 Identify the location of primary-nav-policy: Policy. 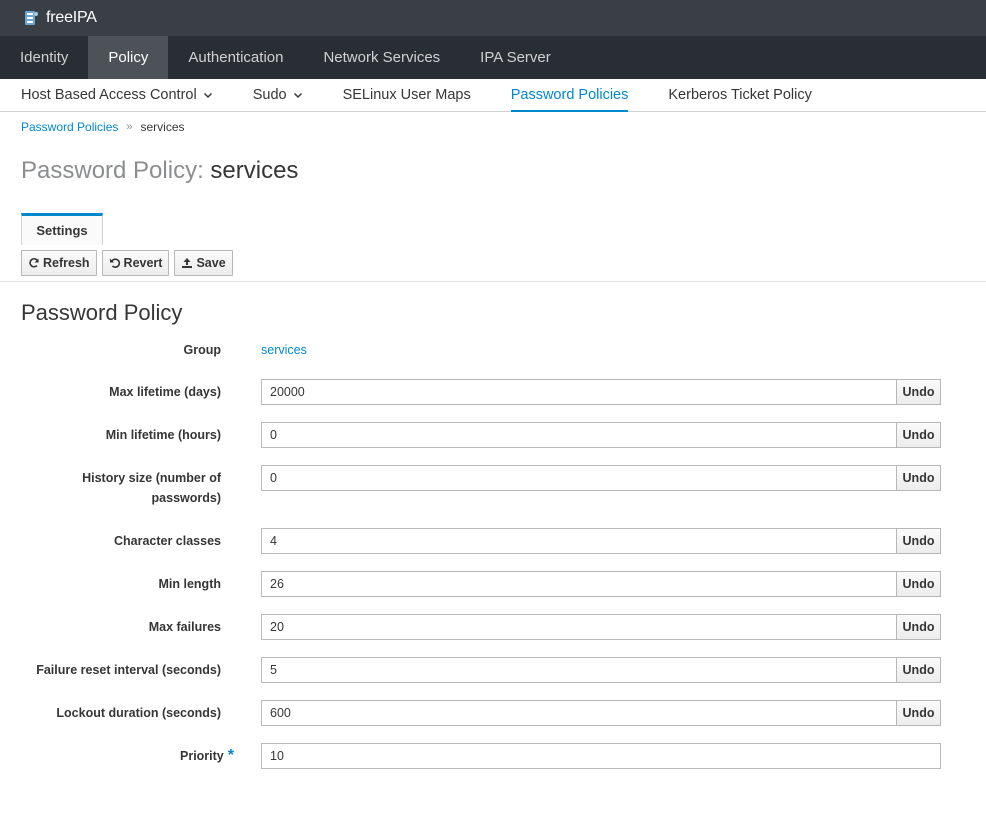
(128, 57).